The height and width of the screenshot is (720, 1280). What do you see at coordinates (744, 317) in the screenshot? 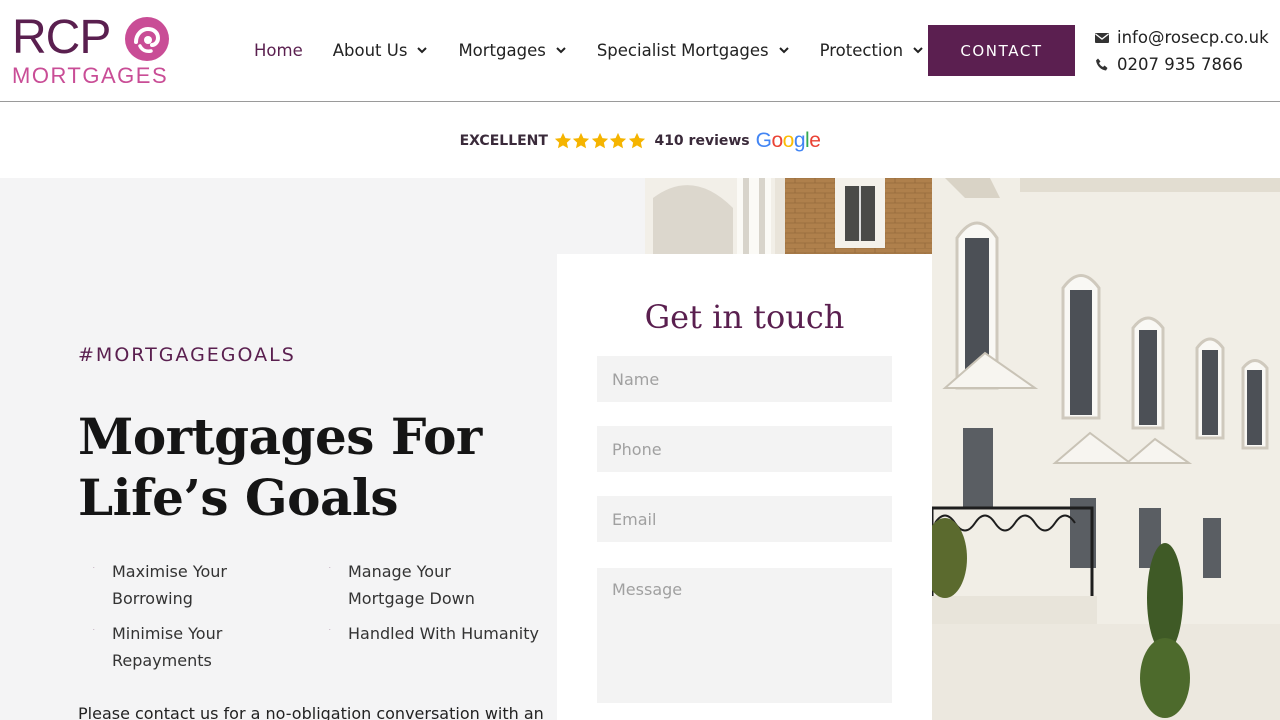
I see `form-title: Get in touch` at bounding box center [744, 317].